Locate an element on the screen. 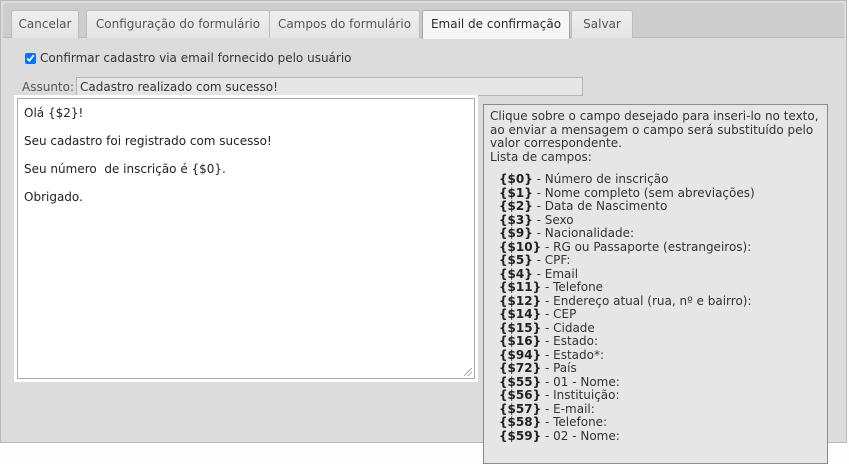 Image resolution: width=849 pixels, height=464 pixels. field-name: - Sexo is located at coordinates (555, 219).